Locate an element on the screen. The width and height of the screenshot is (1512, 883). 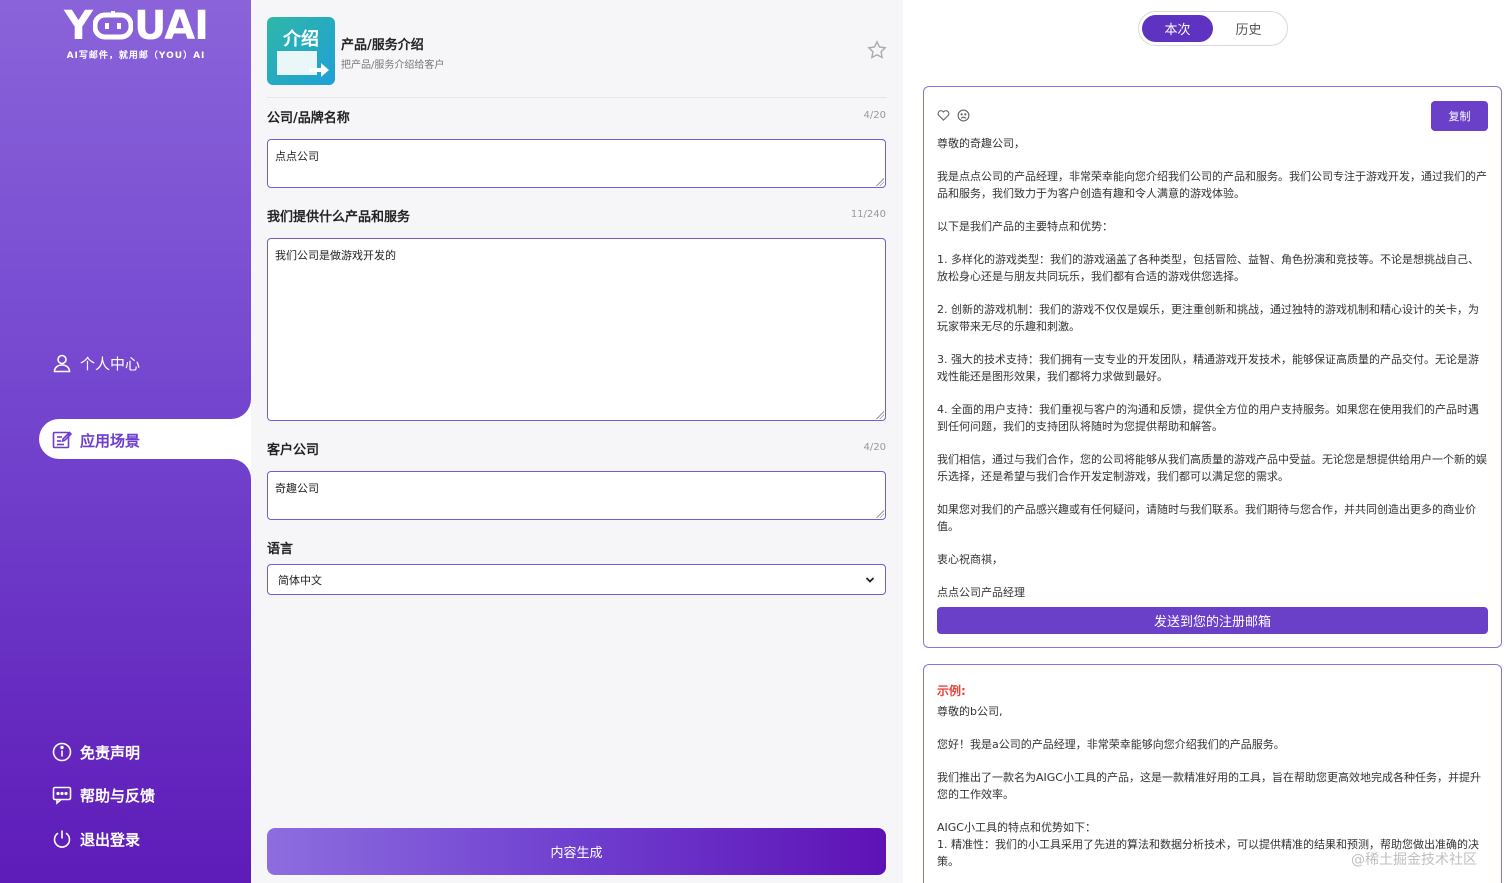
logo: Y UAI AI写邮件，就用邮（YOU）AI is located at coordinates (136, 36).